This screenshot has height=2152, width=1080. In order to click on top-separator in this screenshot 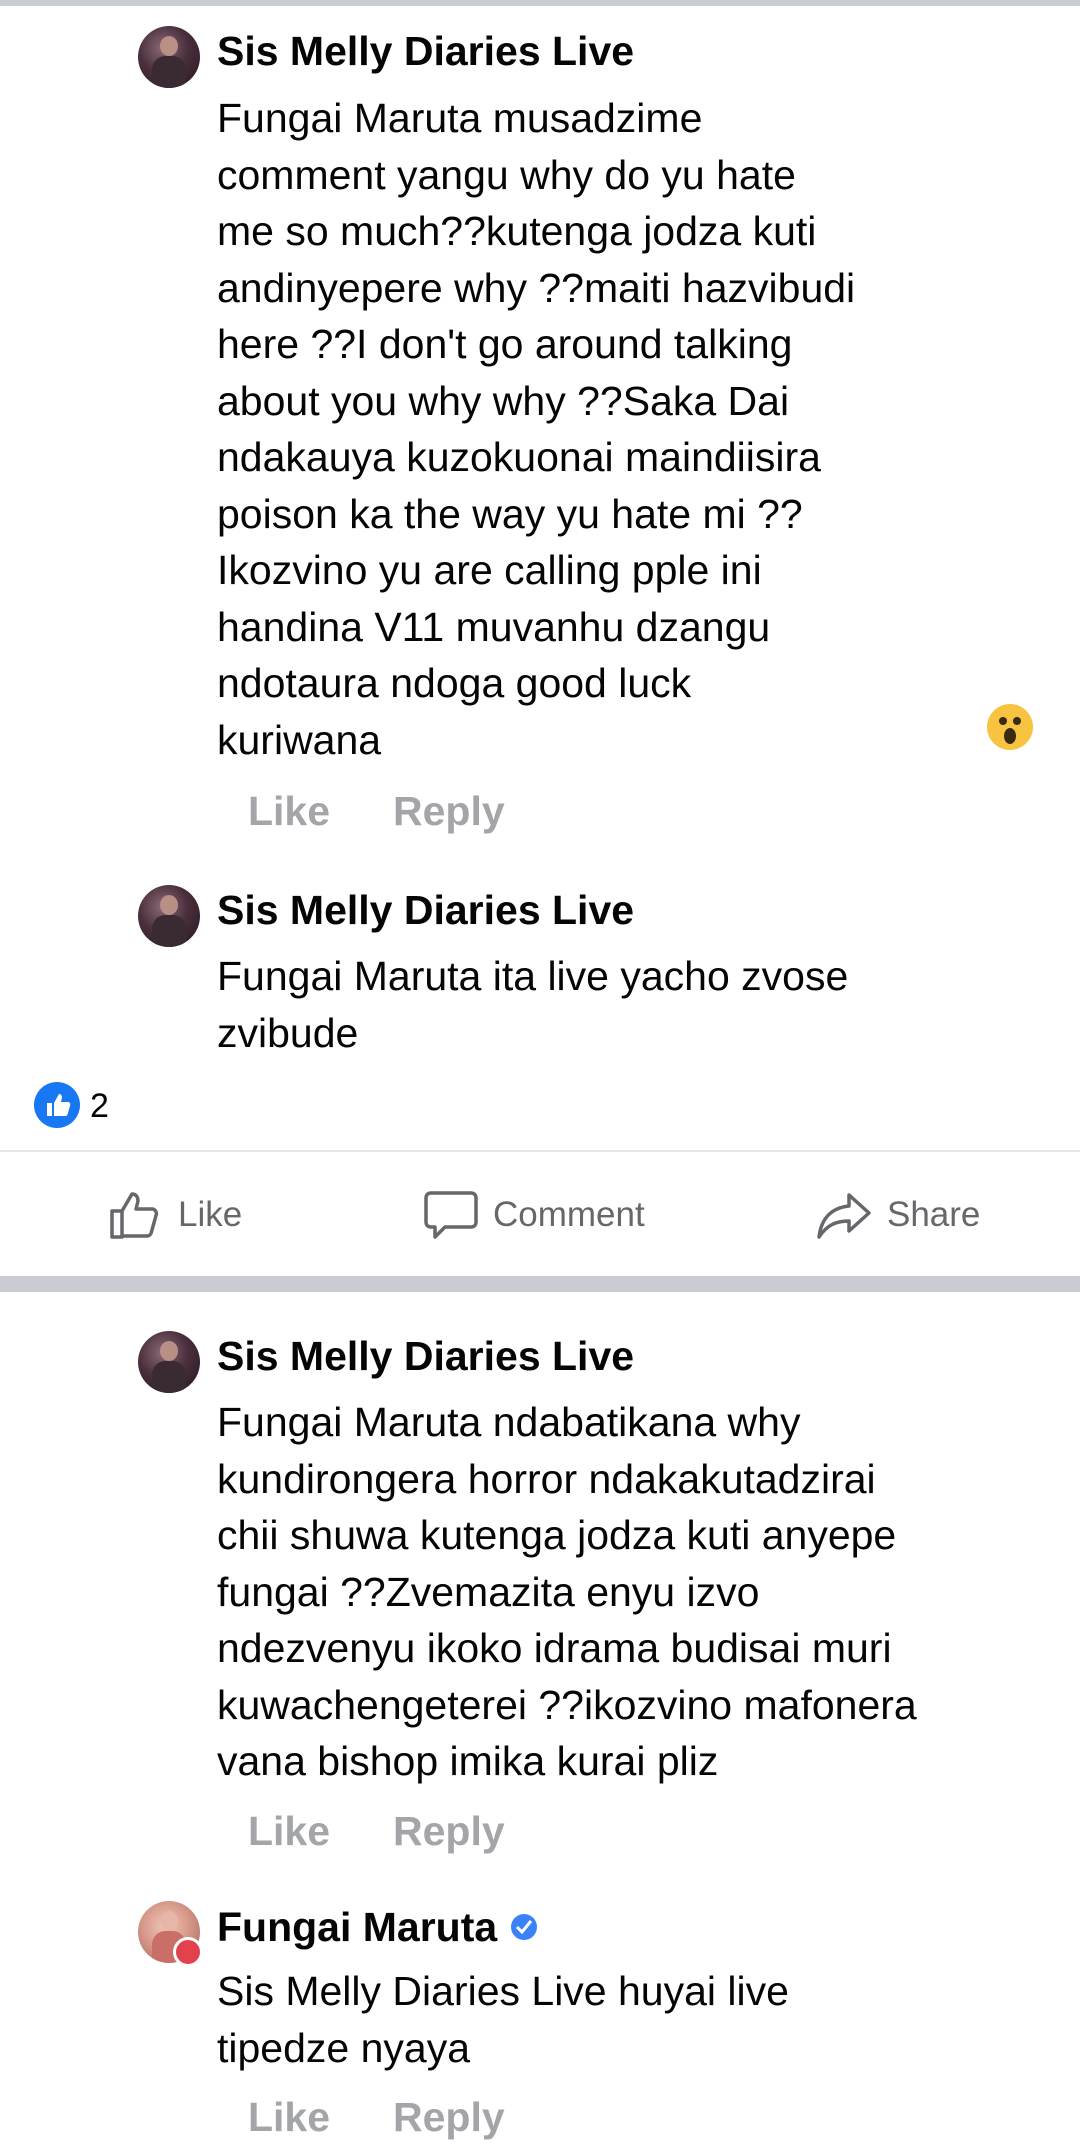, I will do `click(540, 3)`.